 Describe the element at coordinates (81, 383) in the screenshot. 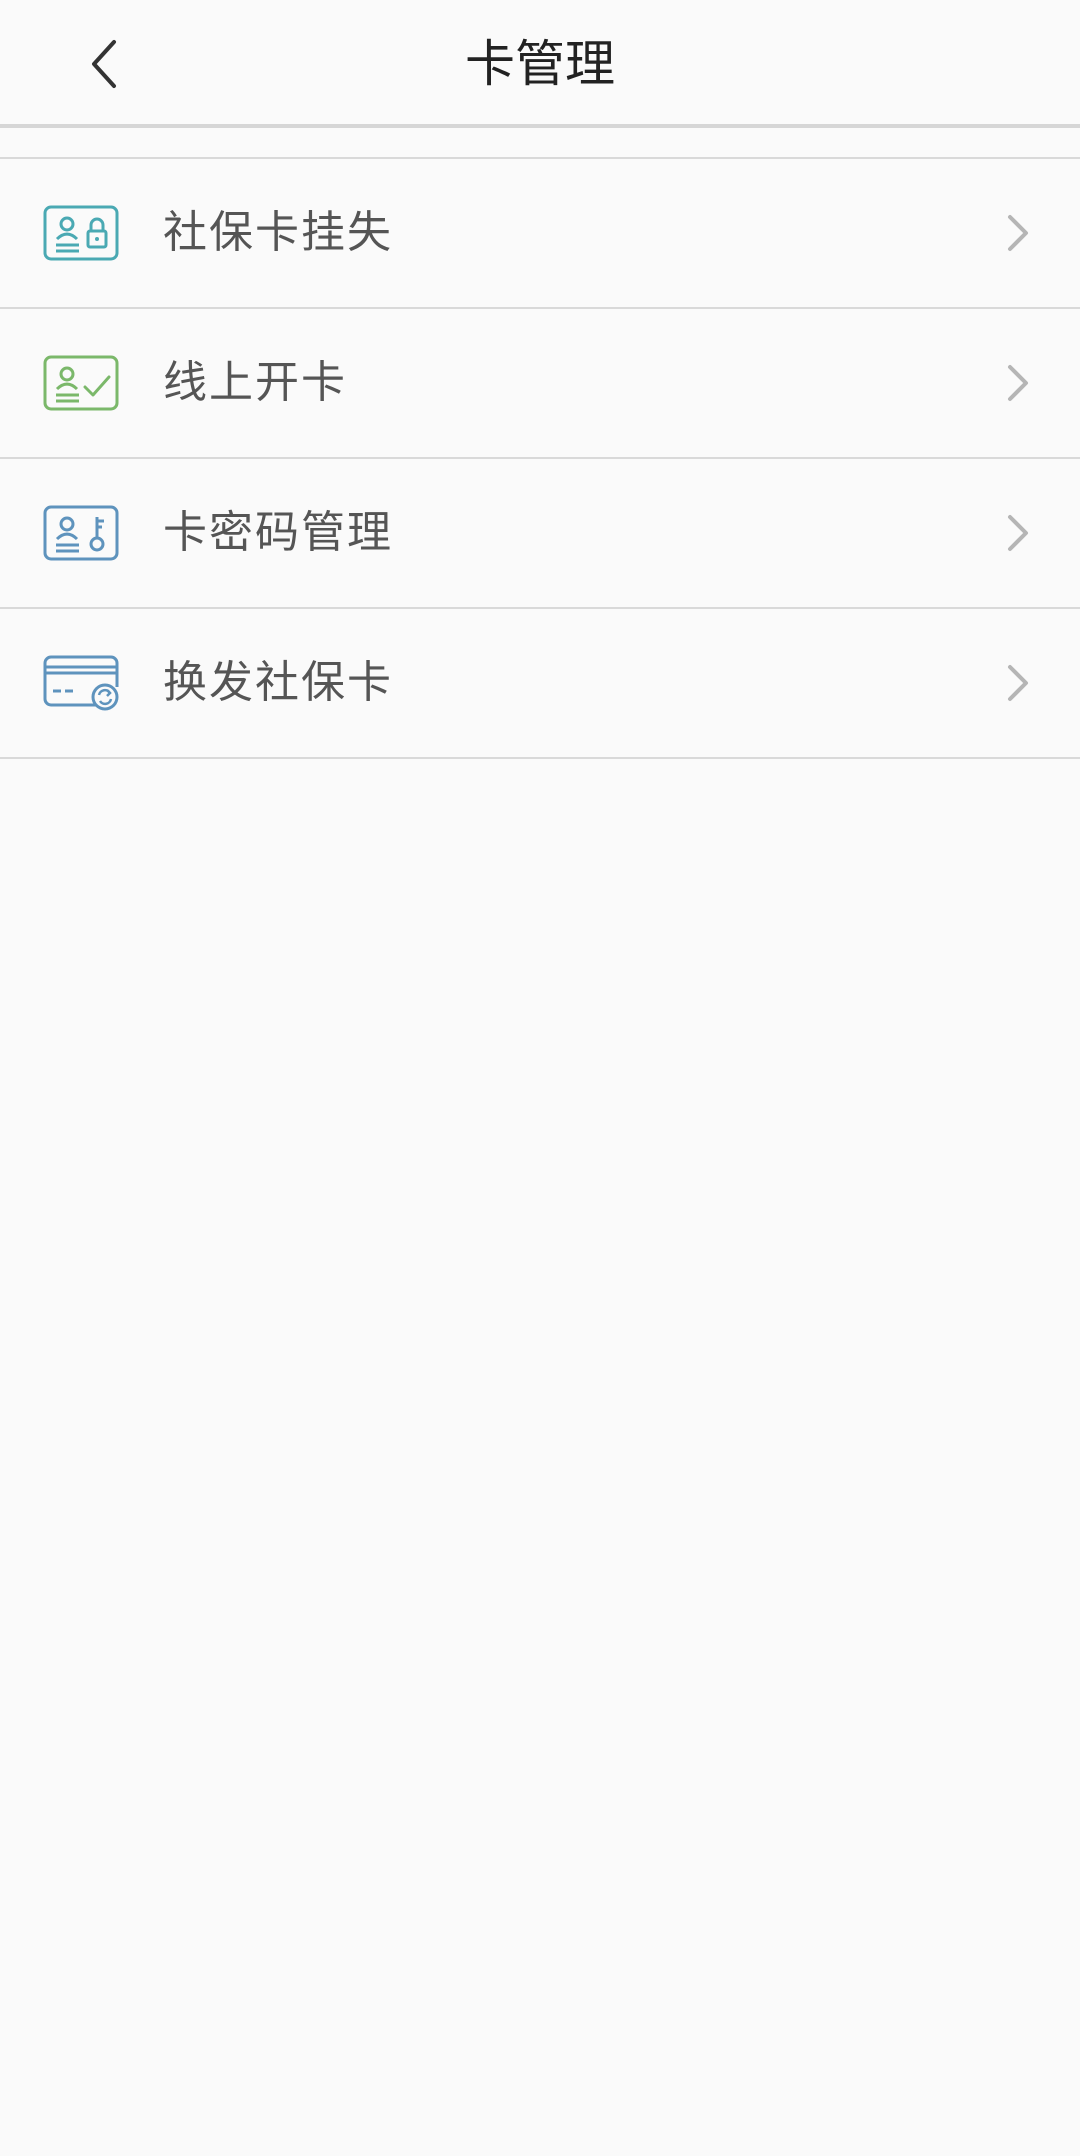

I see `card-check-icon` at that location.